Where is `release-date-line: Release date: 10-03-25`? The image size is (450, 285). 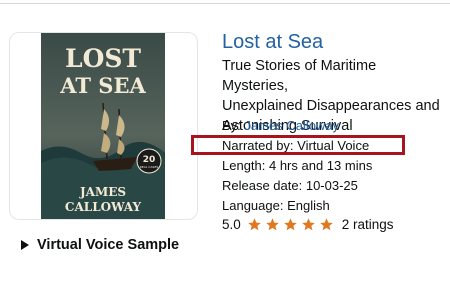 release-date-line: Release date: 10-03-25 is located at coordinates (290, 185).